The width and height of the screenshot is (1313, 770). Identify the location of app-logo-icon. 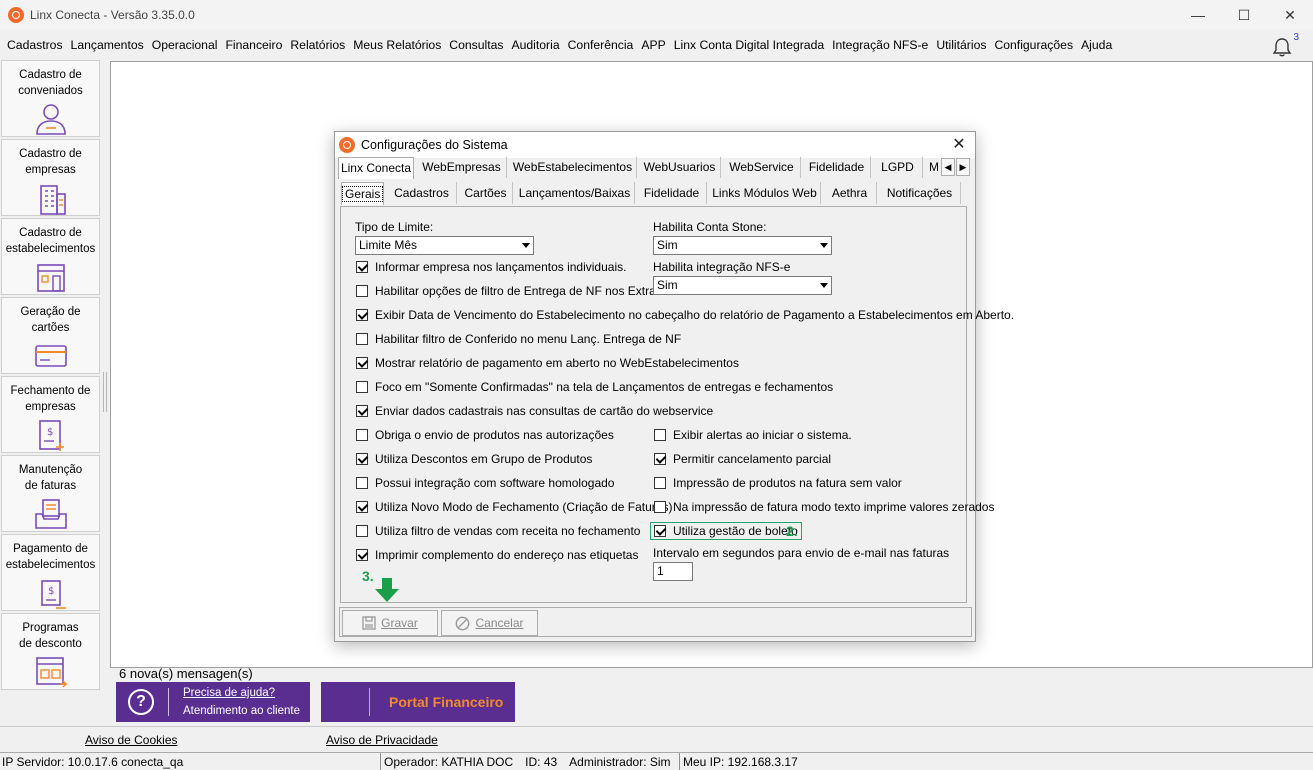
(16, 15).